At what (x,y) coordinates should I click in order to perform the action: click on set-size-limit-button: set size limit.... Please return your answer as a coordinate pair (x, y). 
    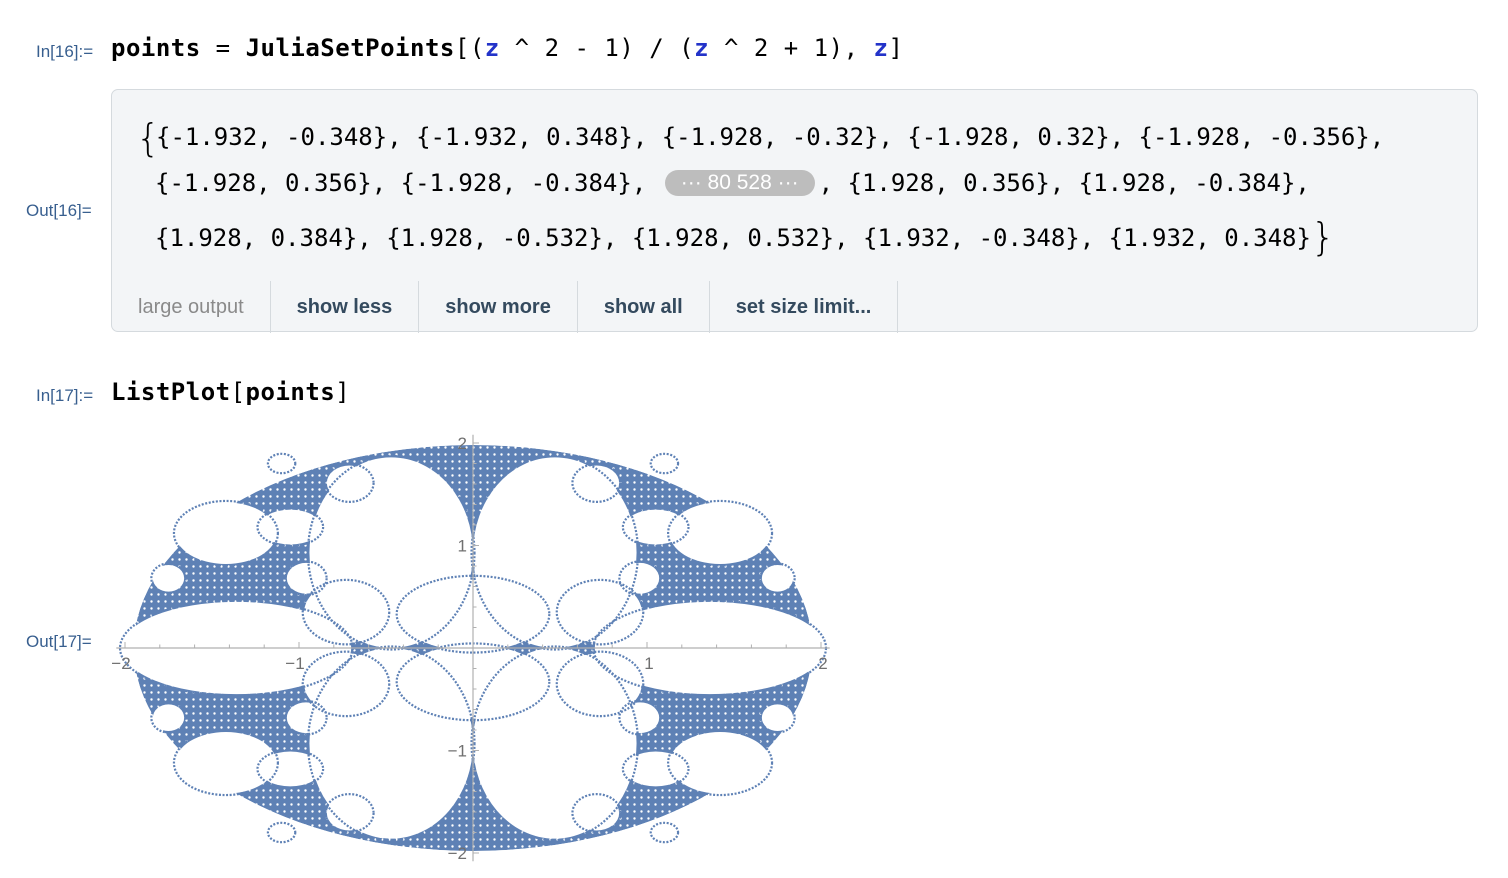
    Looking at the image, I should click on (804, 307).